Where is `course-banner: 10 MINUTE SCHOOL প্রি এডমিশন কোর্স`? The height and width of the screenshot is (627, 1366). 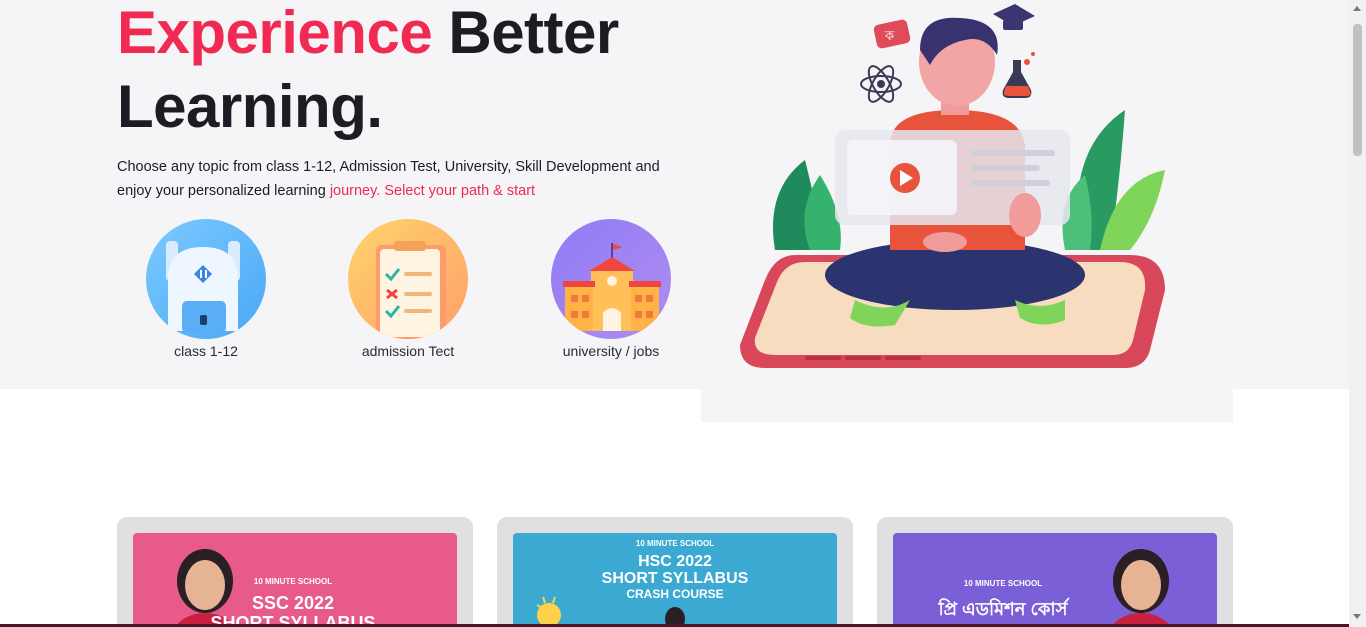
course-banner: 10 MINUTE SCHOOL প্রি এডমিশন কোর্স is located at coordinates (1055, 580).